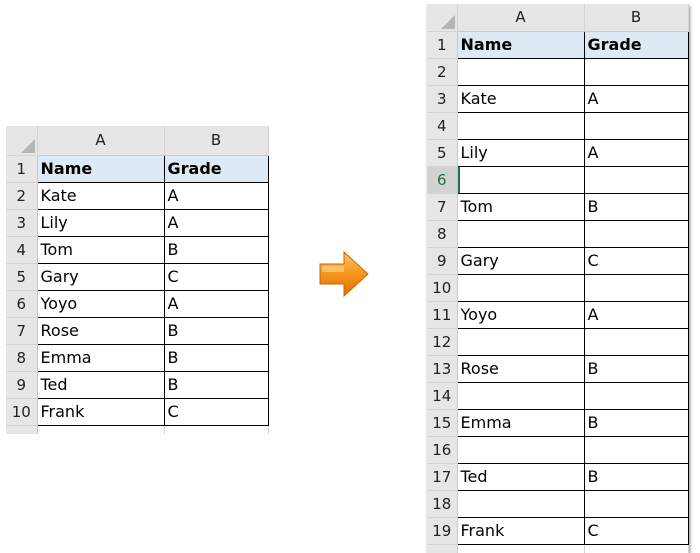 Image resolution: width=700 pixels, height=553 pixels. I want to click on row-header: 12, so click(442, 342).